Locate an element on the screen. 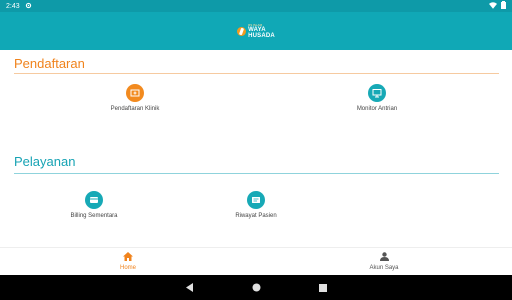  tile-label: Monitor Antrian is located at coordinates (377, 109).